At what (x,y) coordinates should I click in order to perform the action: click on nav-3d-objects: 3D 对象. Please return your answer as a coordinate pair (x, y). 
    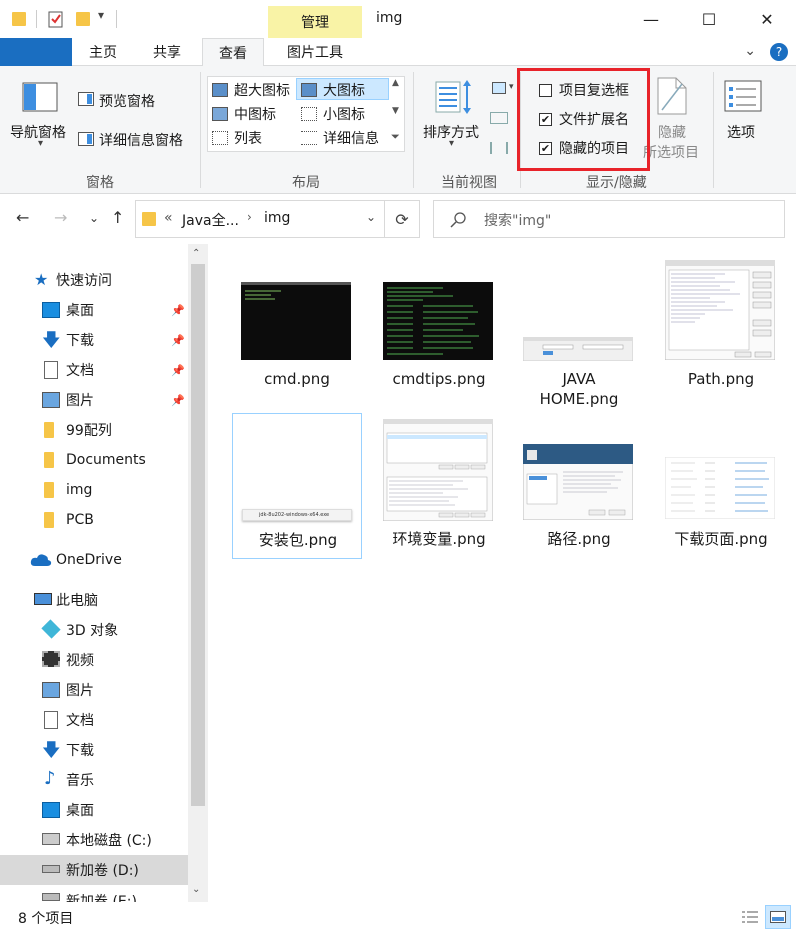
    Looking at the image, I should click on (94, 630).